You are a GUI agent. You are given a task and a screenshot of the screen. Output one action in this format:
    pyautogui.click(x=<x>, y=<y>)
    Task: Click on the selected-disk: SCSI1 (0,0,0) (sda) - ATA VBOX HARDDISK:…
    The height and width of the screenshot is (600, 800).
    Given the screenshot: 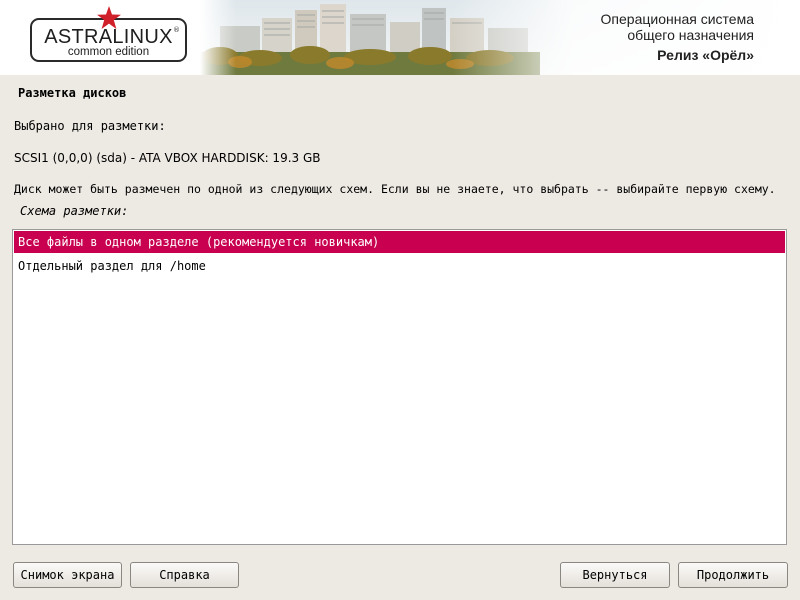 What is the action you would take?
    pyautogui.click(x=167, y=158)
    